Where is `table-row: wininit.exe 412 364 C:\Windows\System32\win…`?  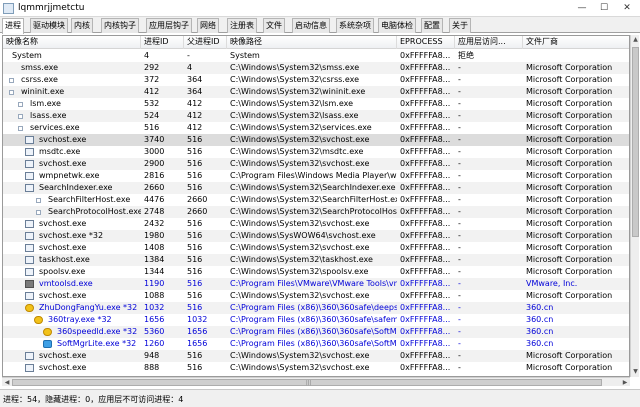 table-row: wininit.exe 412 364 C:\Windows\System32\win… is located at coordinates (316, 92).